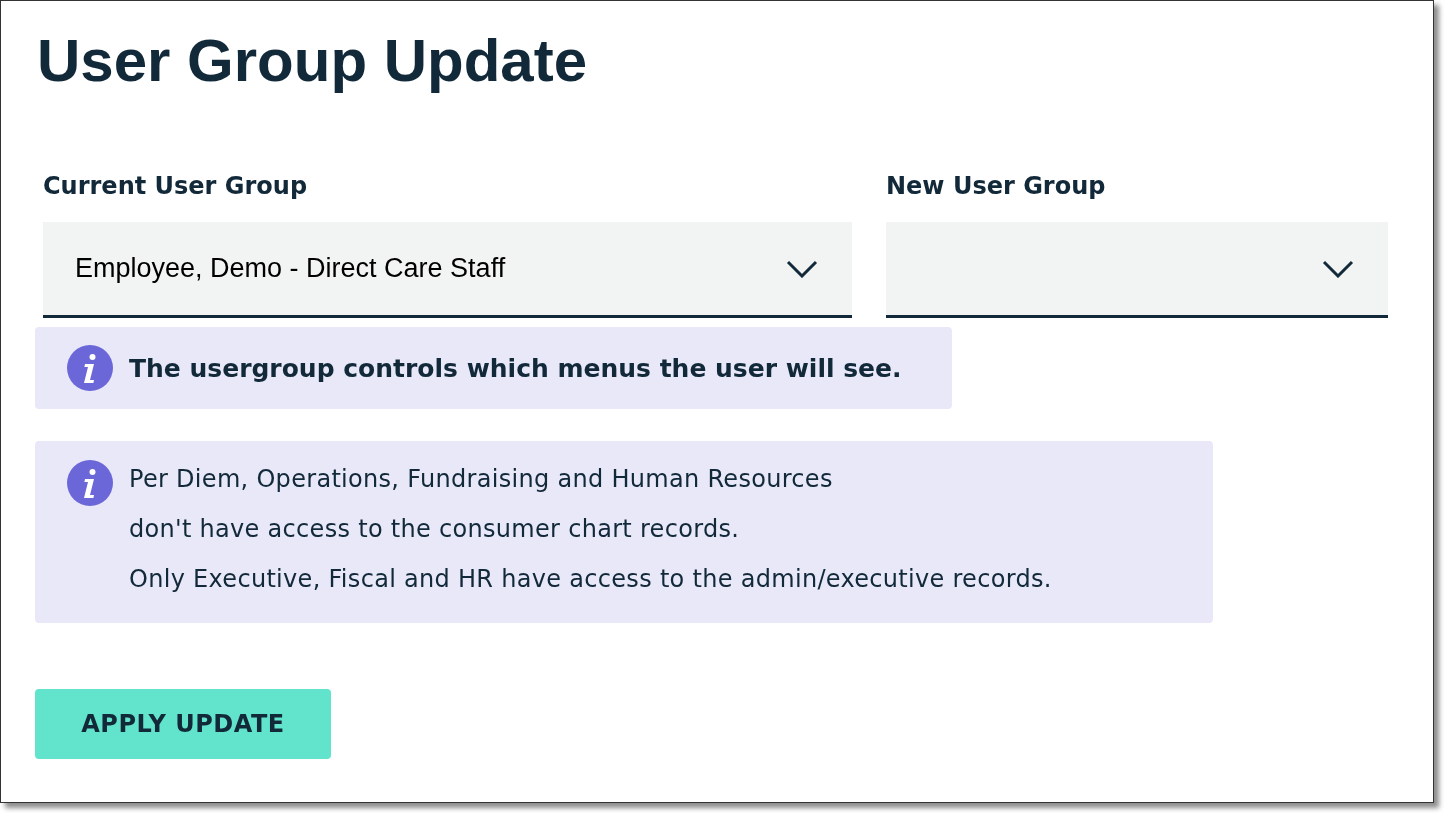 The height and width of the screenshot is (818, 1448). What do you see at coordinates (183, 724) in the screenshot?
I see `apply-update-button: APPLY UPDATE` at bounding box center [183, 724].